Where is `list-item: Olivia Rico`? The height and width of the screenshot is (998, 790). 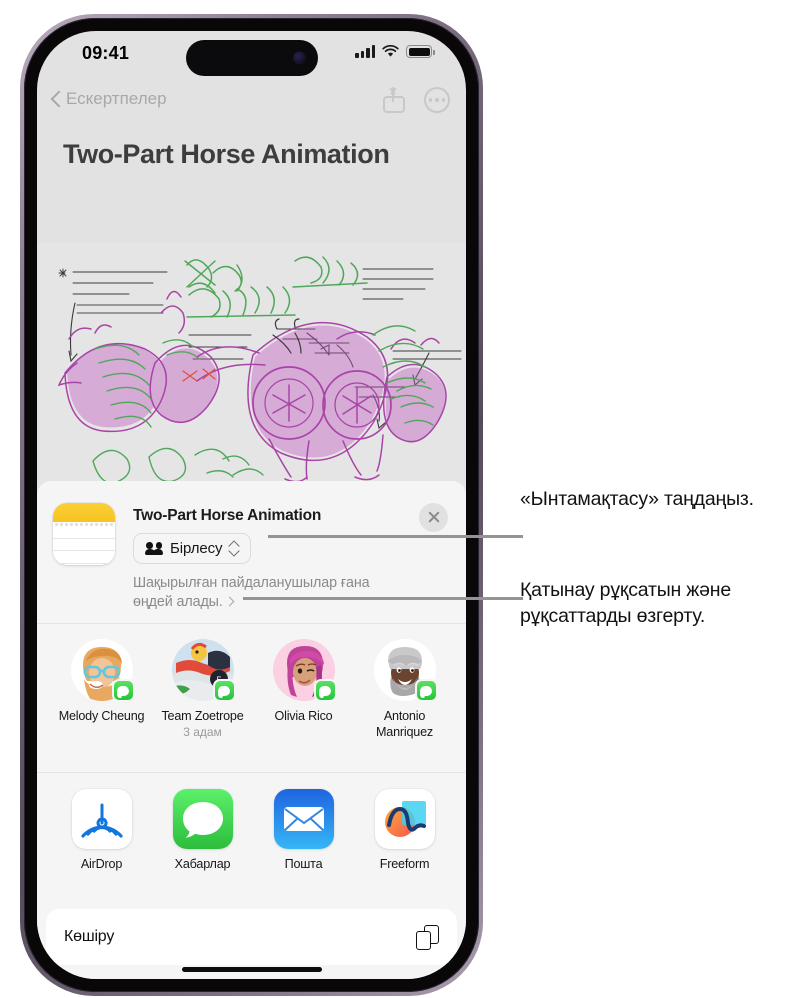 list-item: Olivia Rico is located at coordinates (303, 698).